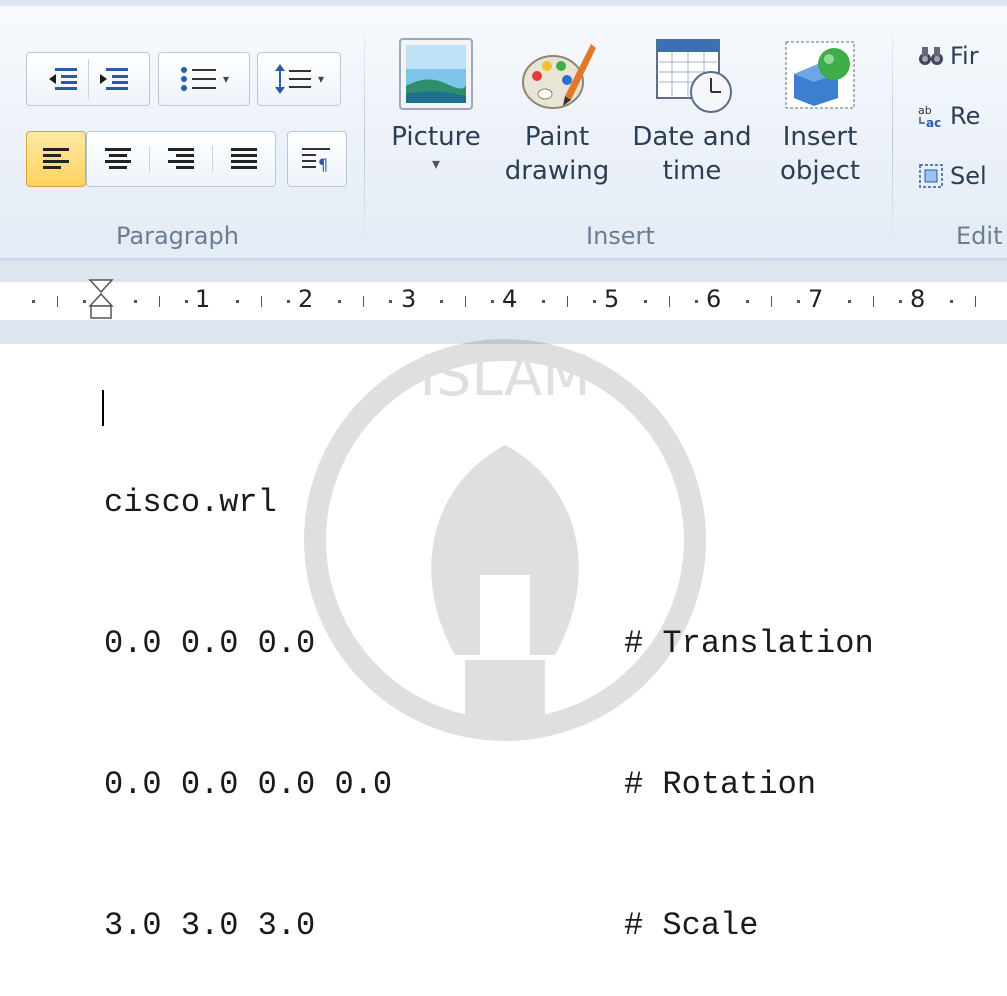 The height and width of the screenshot is (996, 1007). Describe the element at coordinates (620, 236) in the screenshot. I see `insert-group-label: Insert` at that location.